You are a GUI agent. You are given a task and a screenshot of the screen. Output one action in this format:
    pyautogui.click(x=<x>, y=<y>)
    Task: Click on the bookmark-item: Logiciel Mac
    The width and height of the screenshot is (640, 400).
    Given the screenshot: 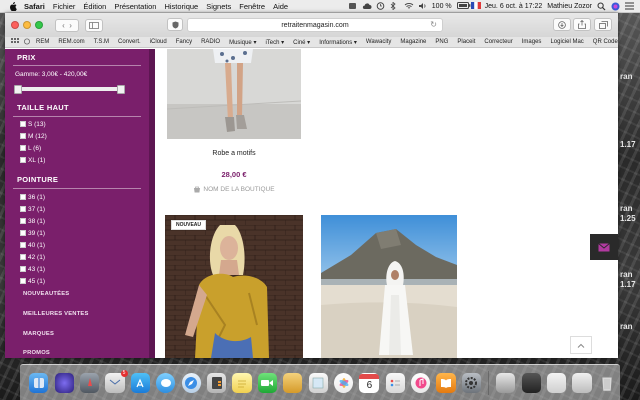 What is the action you would take?
    pyautogui.click(x=566, y=42)
    